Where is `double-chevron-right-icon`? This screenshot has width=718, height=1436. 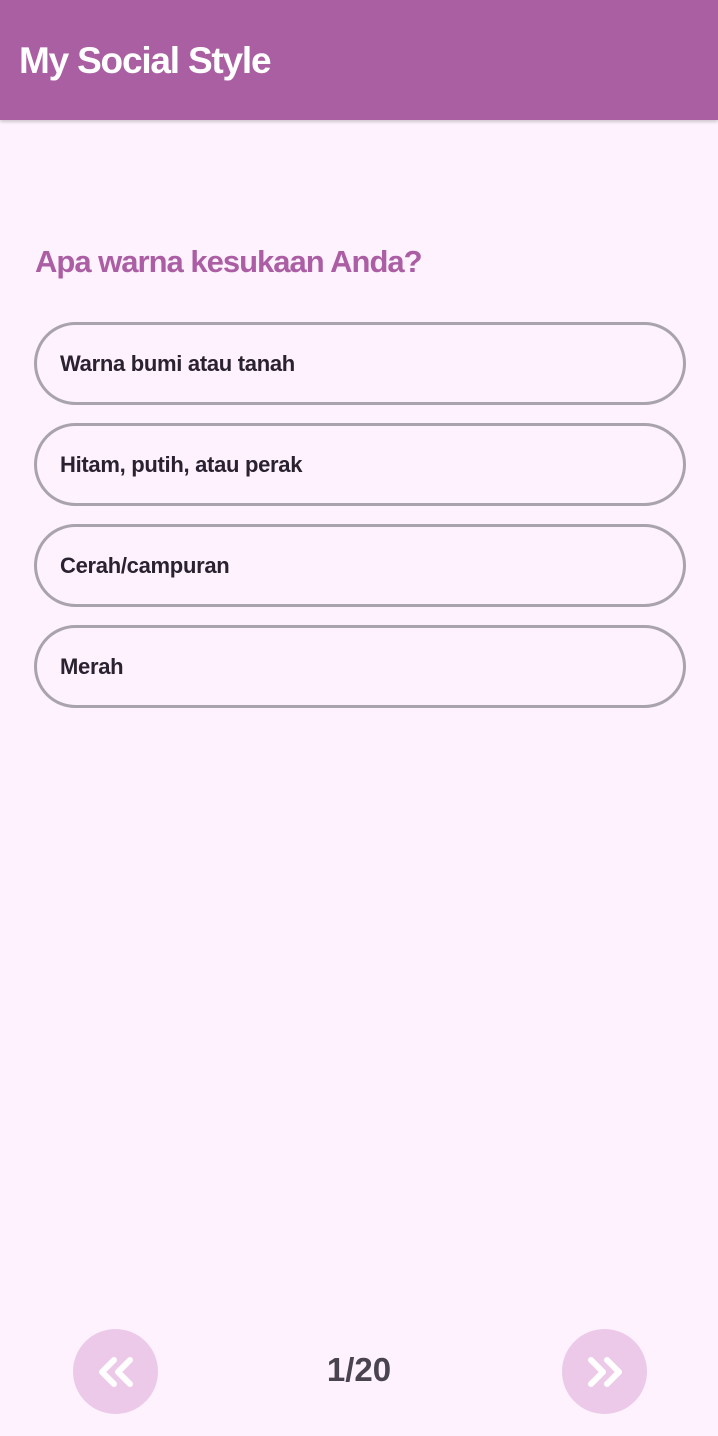
double-chevron-right-icon is located at coordinates (604, 1371).